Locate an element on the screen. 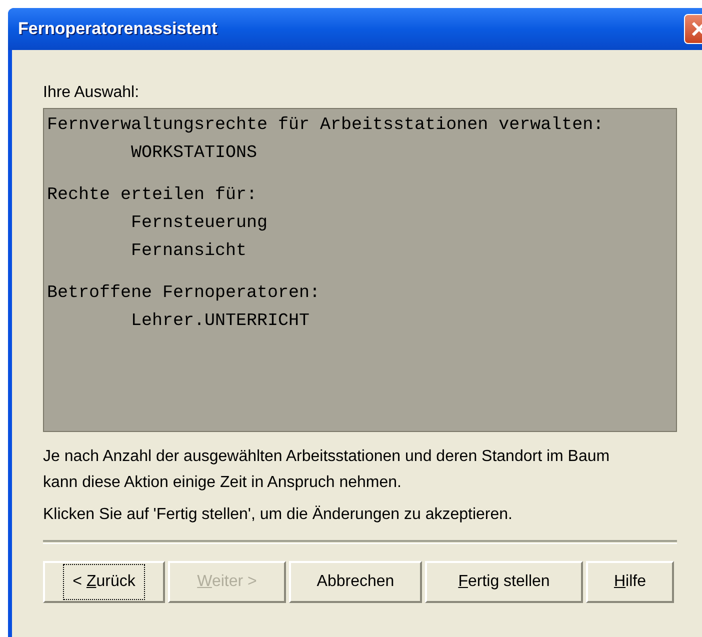 This screenshot has height=637, width=702. hint-text: Klicken Sie auf 'Fertig stellen', um die Änderungen zu akzeptieren. is located at coordinates (278, 514).